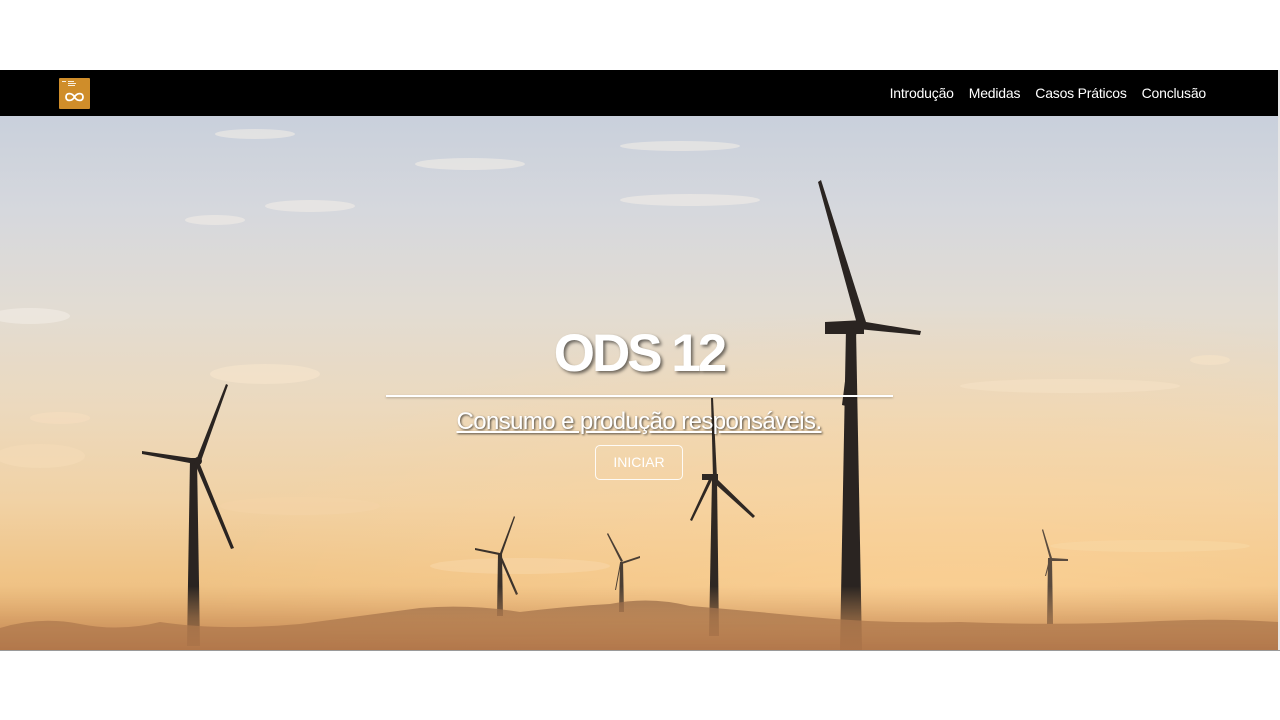  What do you see at coordinates (640, 353) in the screenshot?
I see `hero-title: ODS 12` at bounding box center [640, 353].